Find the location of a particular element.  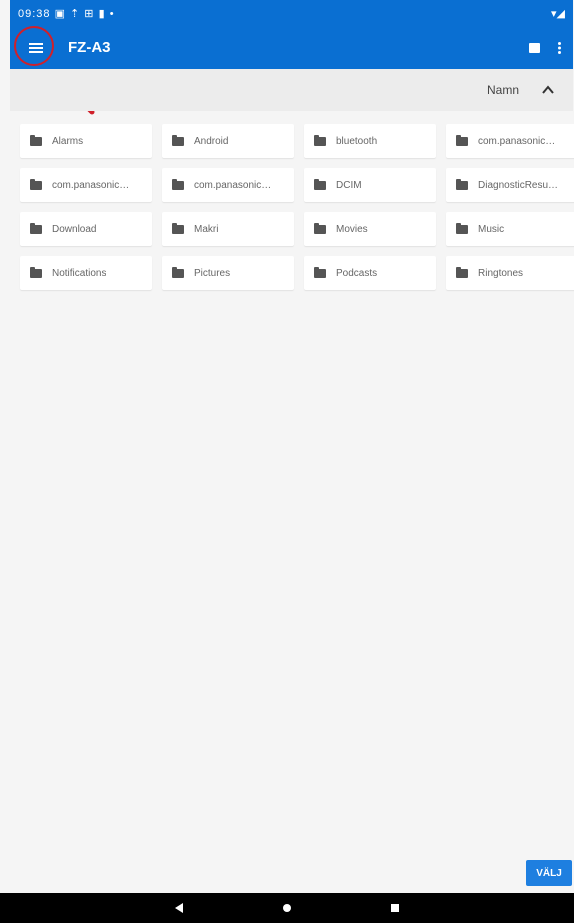

view-toggle-icon is located at coordinates (534, 47).